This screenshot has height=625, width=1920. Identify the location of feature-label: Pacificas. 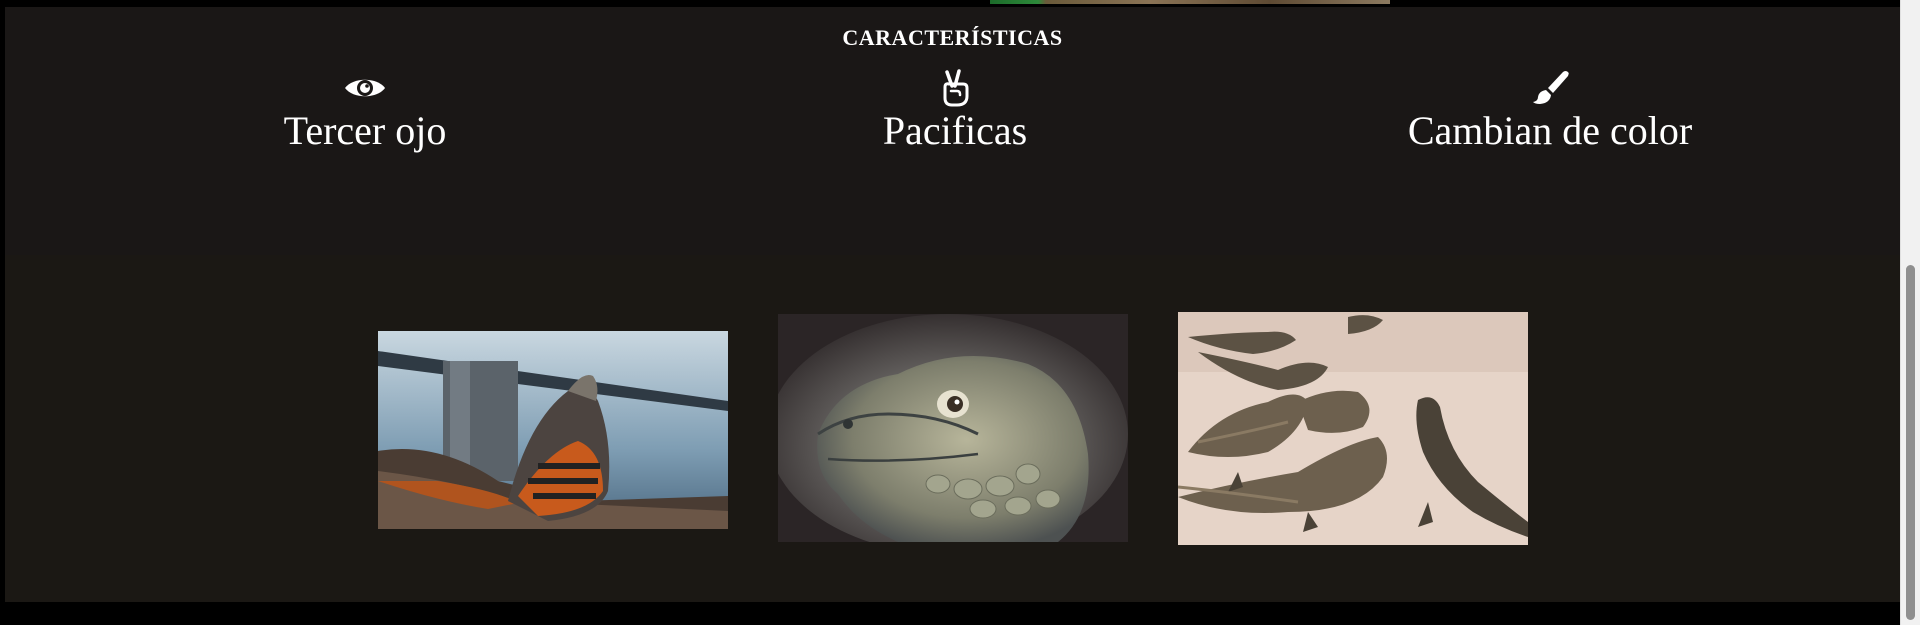
(955, 130).